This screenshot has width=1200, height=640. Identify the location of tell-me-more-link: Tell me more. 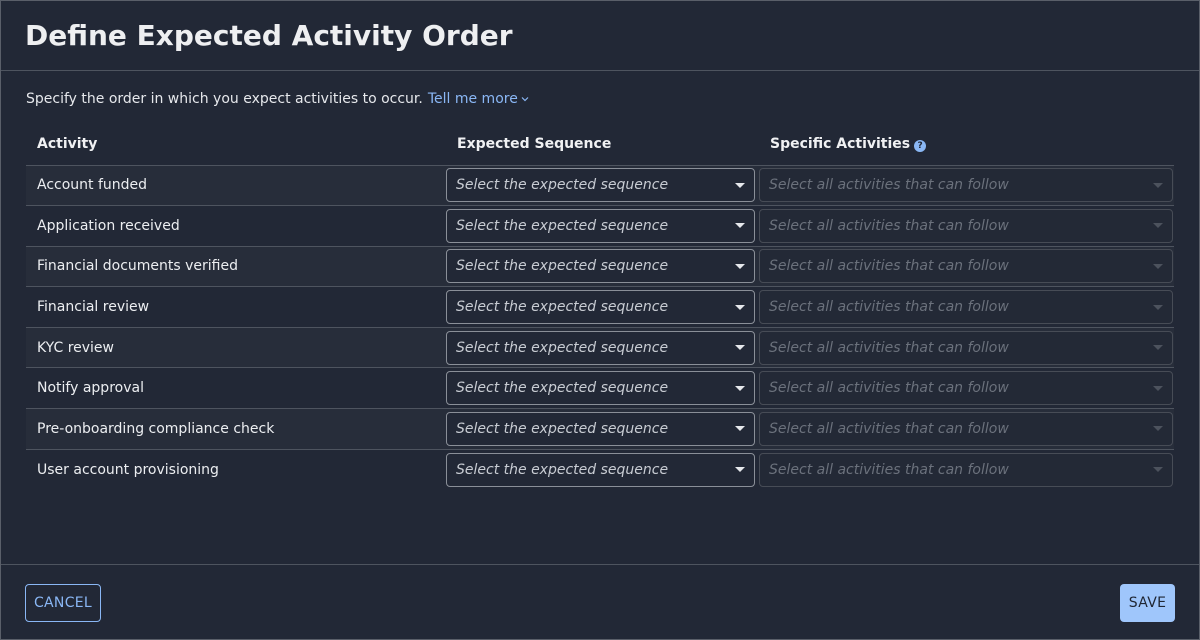
(478, 99).